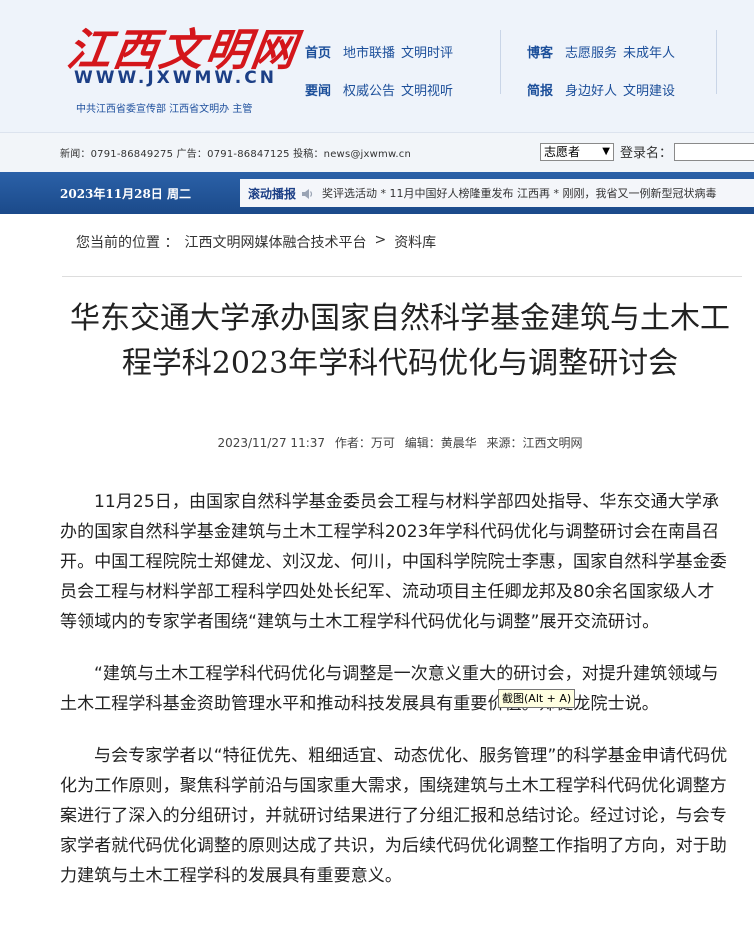 Image resolution: width=754 pixels, height=945 pixels. I want to click on nav-row: 首页 地市联播 文明时评, so click(382, 51).